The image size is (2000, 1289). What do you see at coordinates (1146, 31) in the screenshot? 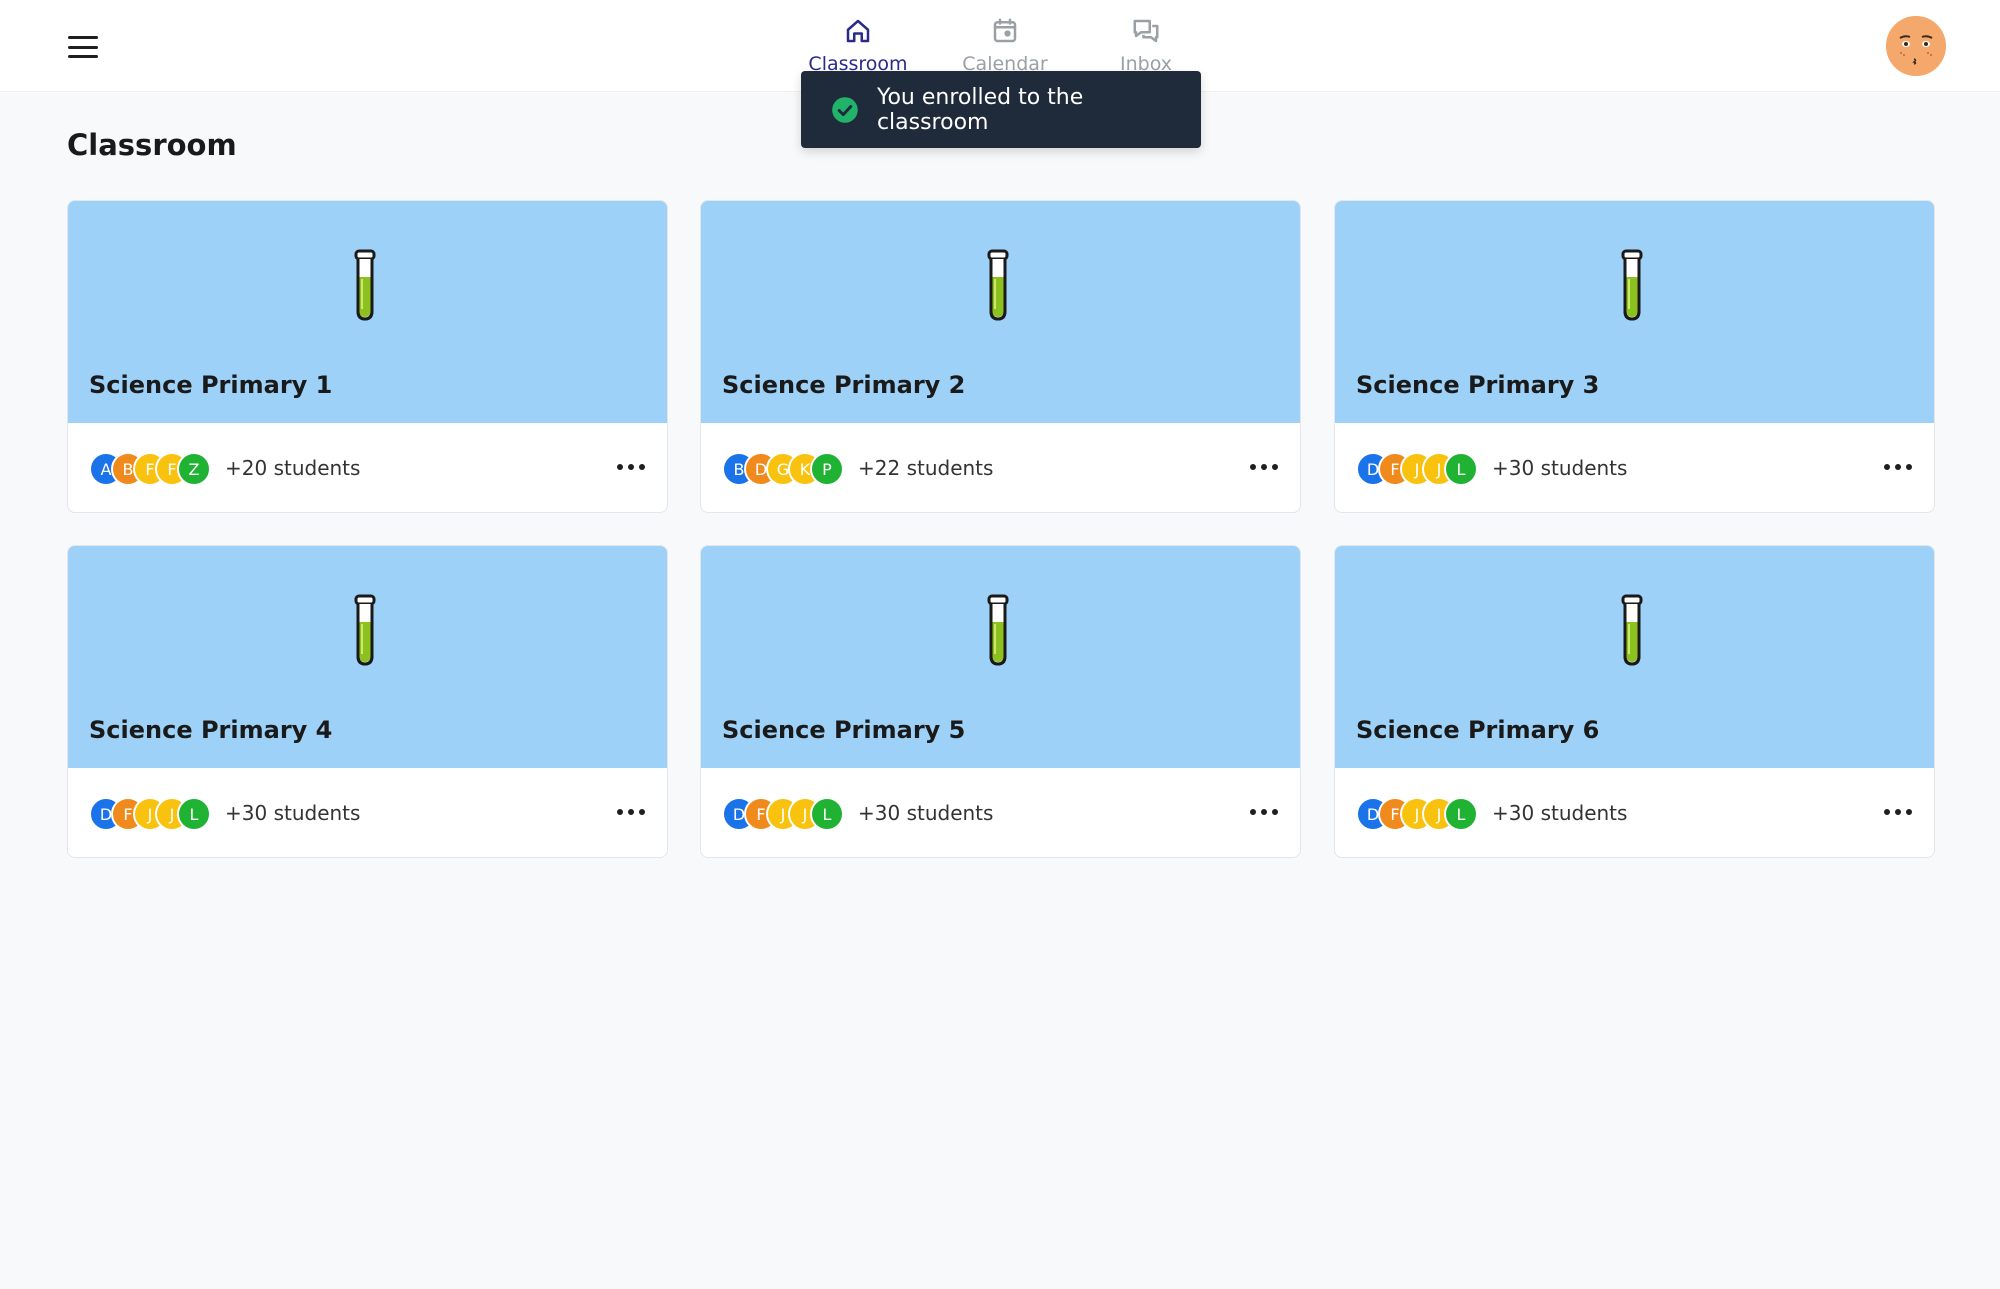
I see `chat-icon` at bounding box center [1146, 31].